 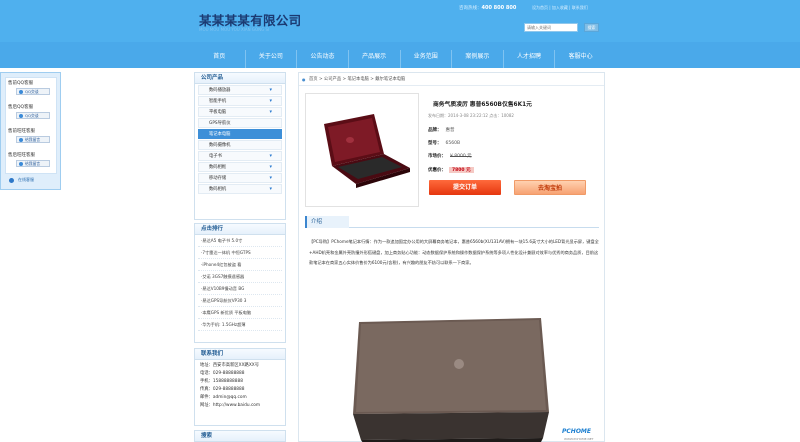 I want to click on category-label: 移动存储, so click(x=218, y=178).